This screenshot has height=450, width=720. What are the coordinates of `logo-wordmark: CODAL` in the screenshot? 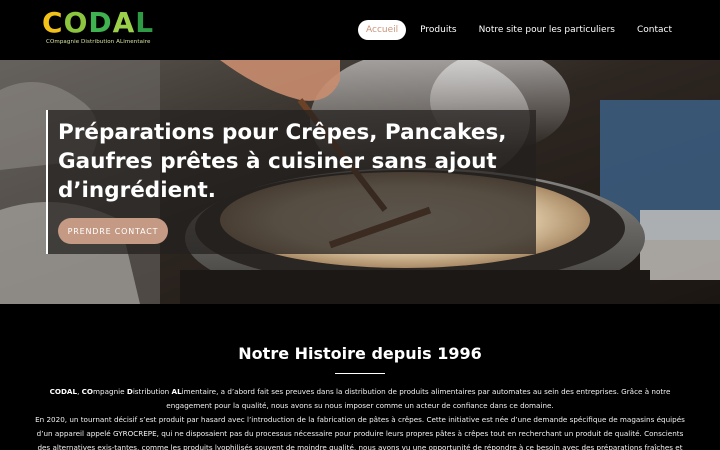 It's located at (98, 22).